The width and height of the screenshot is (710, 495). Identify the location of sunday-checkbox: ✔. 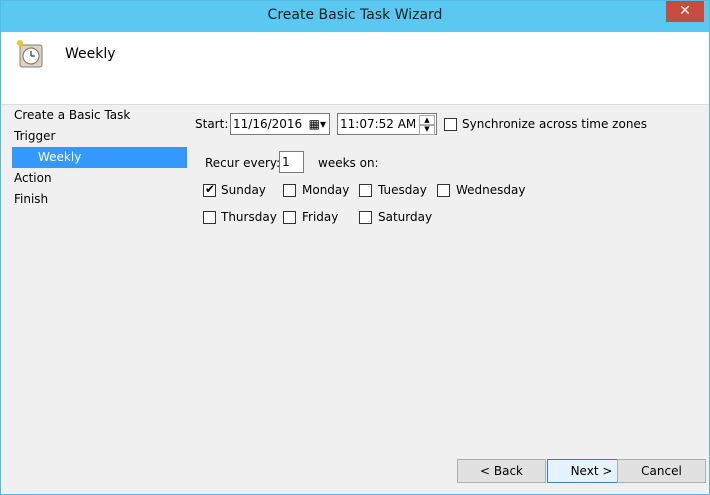
(209, 189).